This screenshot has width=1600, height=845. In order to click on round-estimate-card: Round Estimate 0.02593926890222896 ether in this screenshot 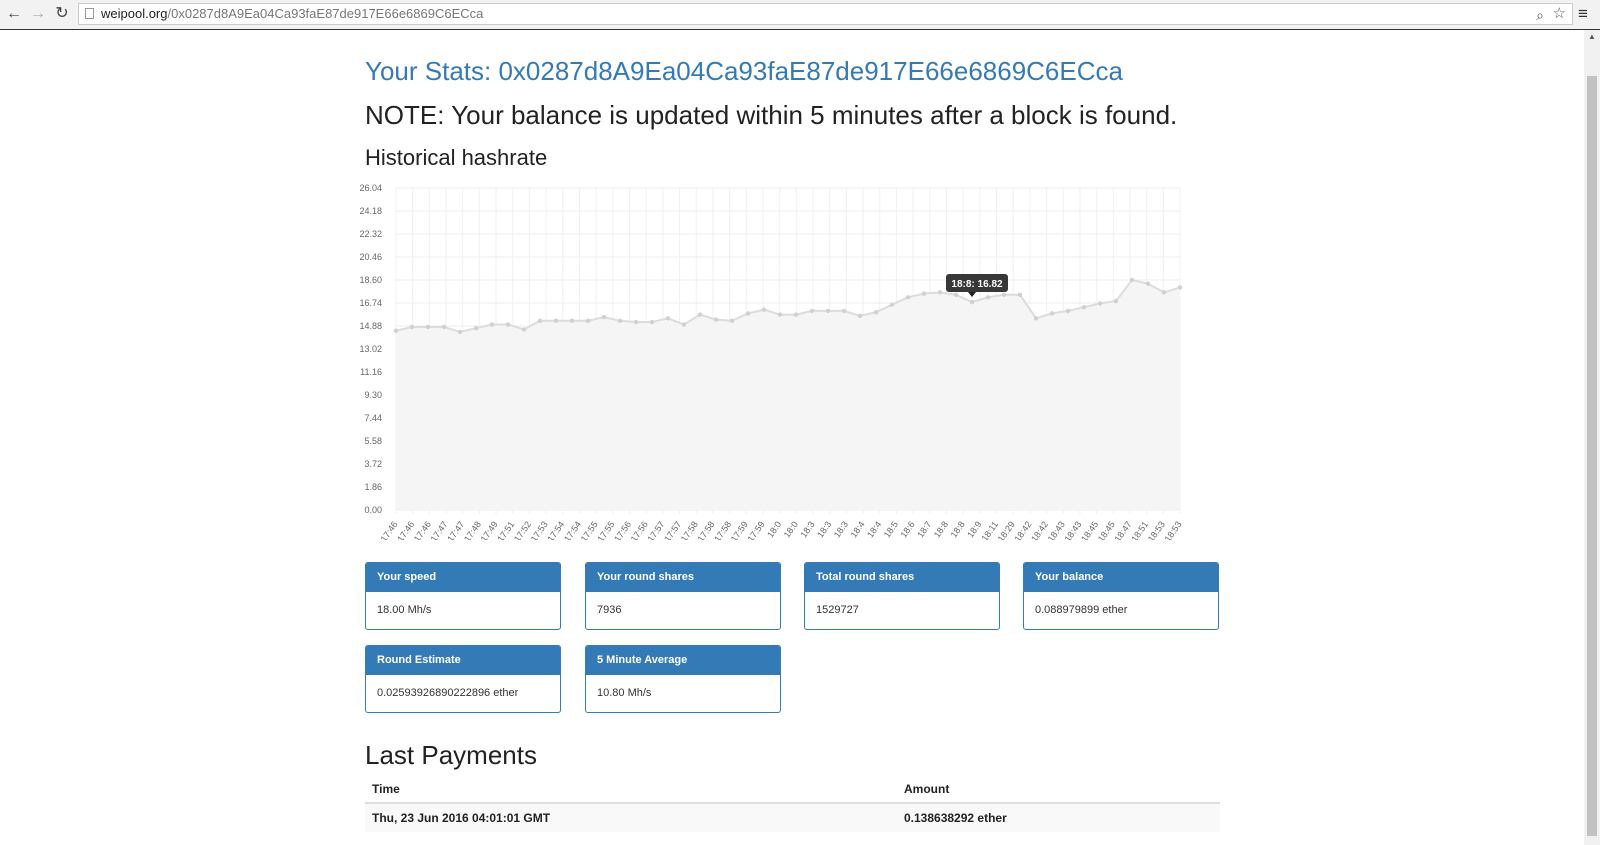, I will do `click(463, 679)`.